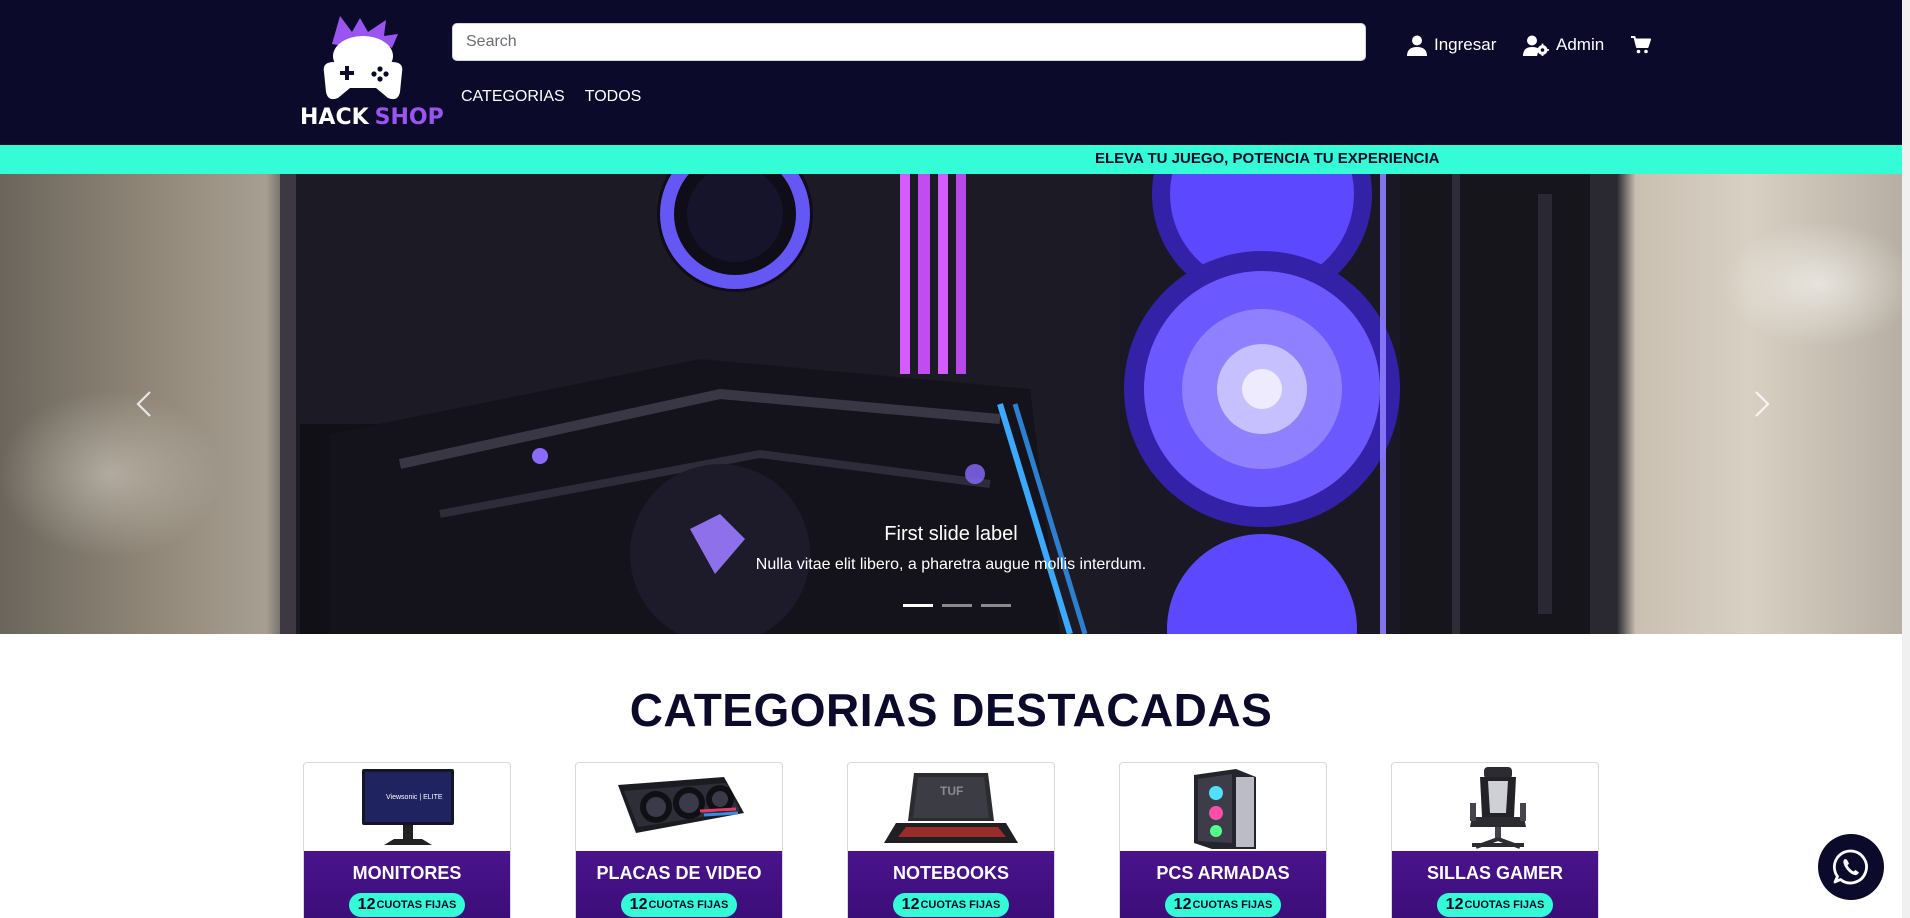 The height and width of the screenshot is (918, 1910). What do you see at coordinates (414, 797) in the screenshot?
I see `svg-text: Viewsonic | ELITE` at bounding box center [414, 797].